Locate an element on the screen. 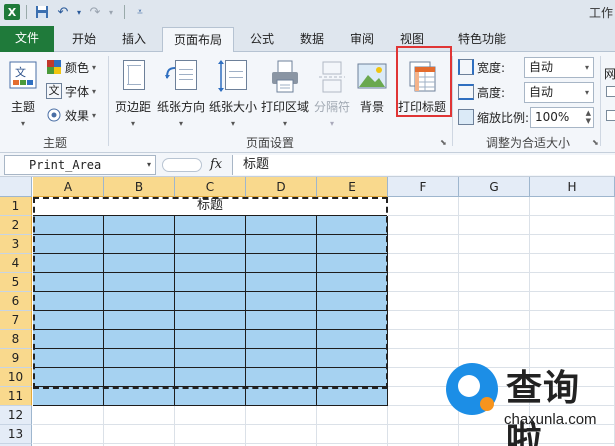 Image resolution: width=615 pixels, height=446 pixels. row-header-11: 11 is located at coordinates (16, 396).